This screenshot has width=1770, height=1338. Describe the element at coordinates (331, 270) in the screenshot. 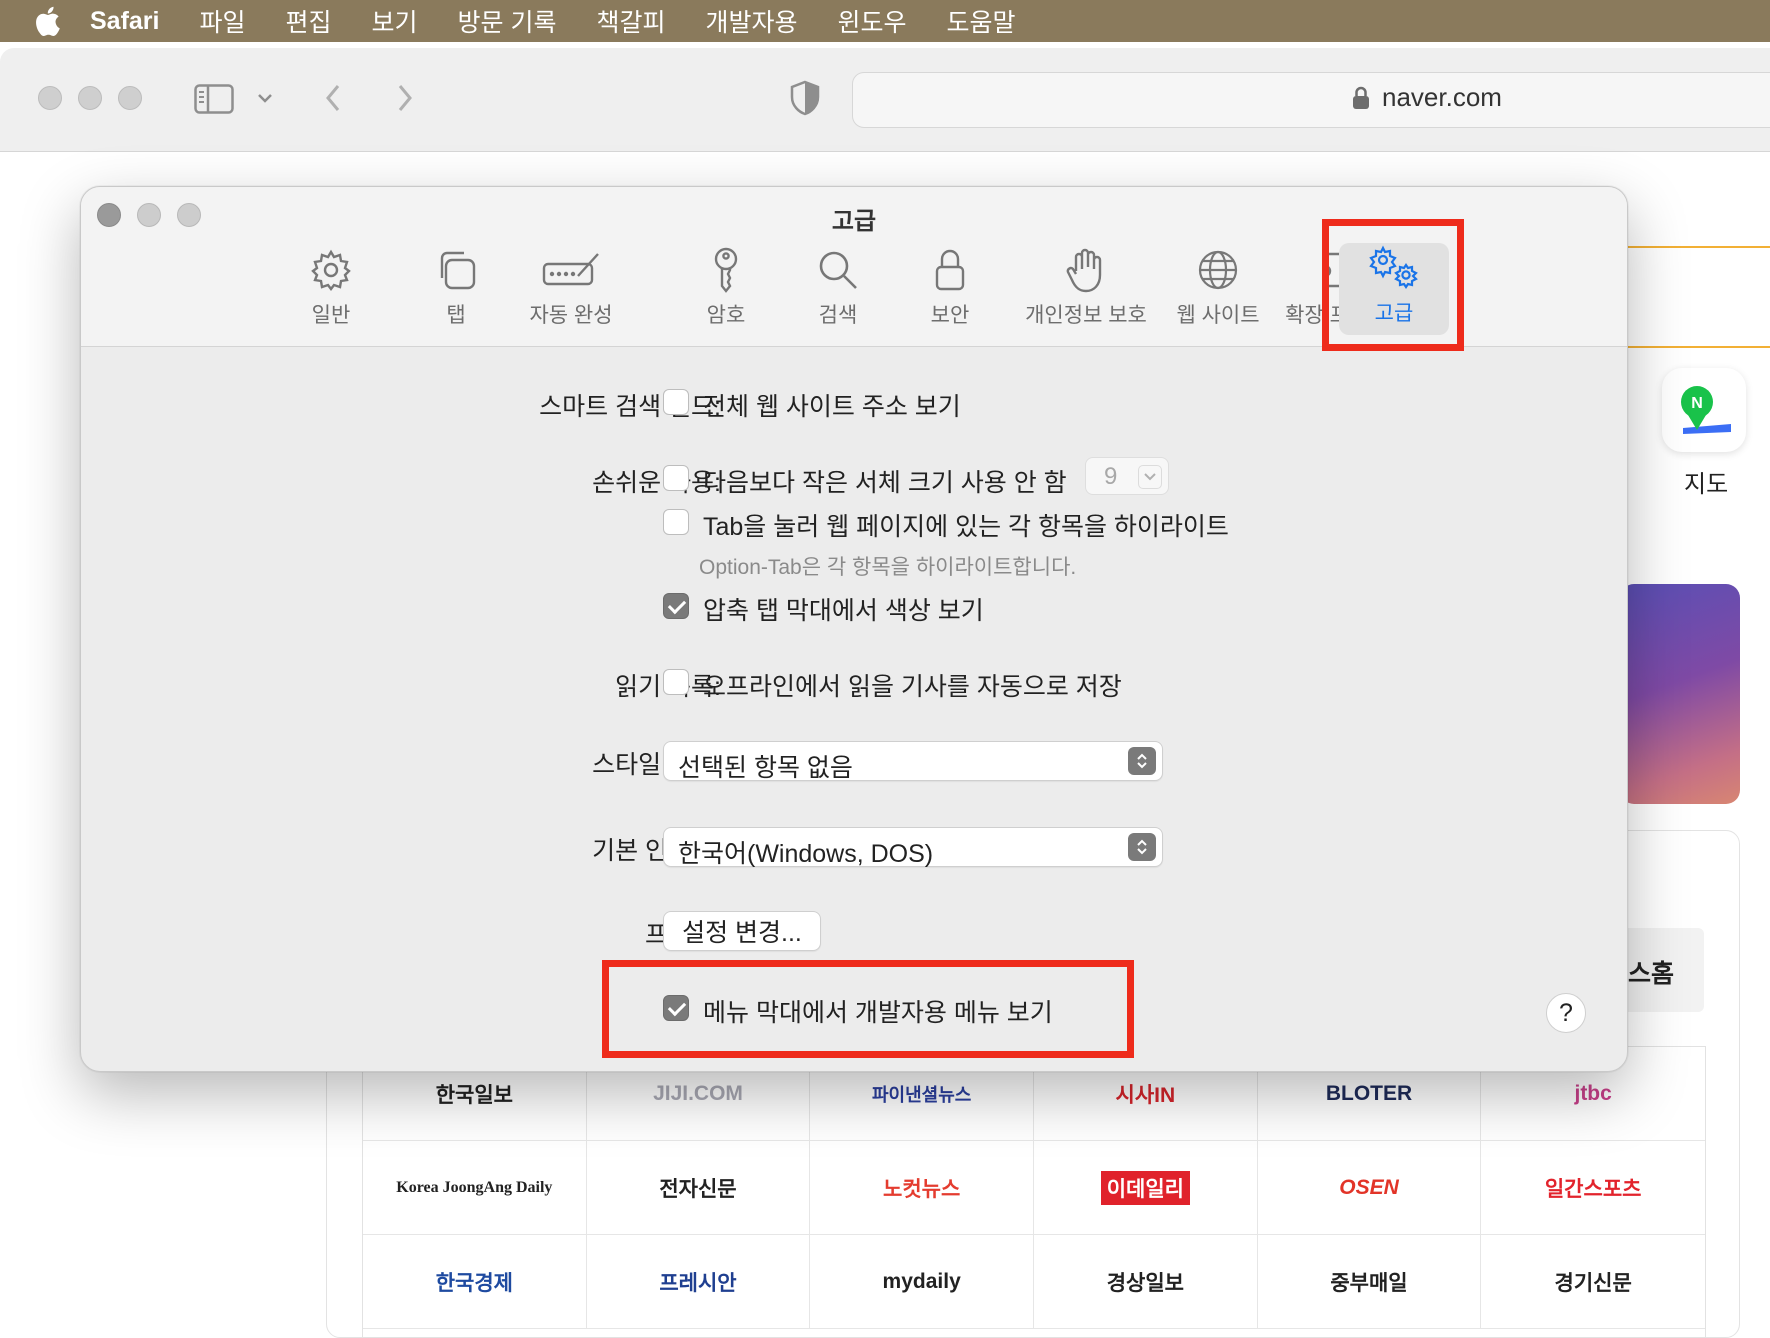

I see `gear-icon` at that location.